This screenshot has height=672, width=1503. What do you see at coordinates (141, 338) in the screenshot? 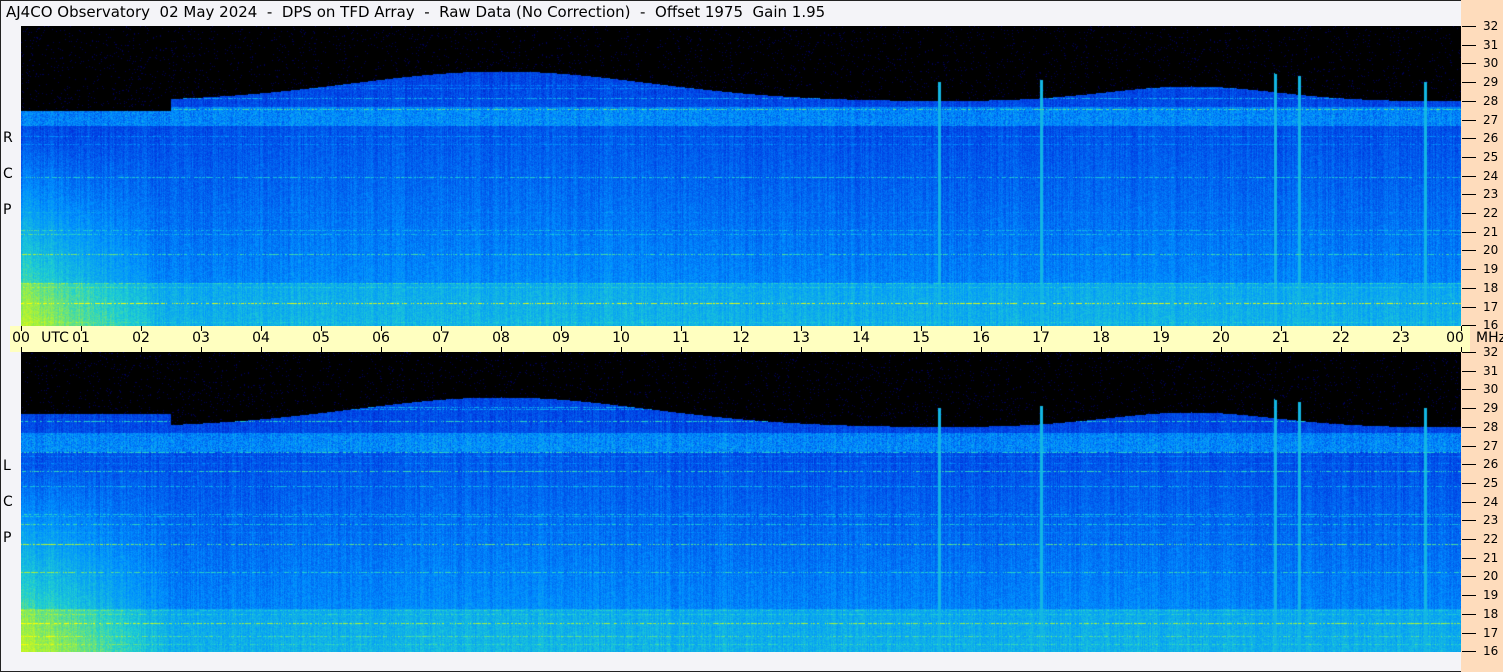
I see `time-tick-label: 02` at bounding box center [141, 338].